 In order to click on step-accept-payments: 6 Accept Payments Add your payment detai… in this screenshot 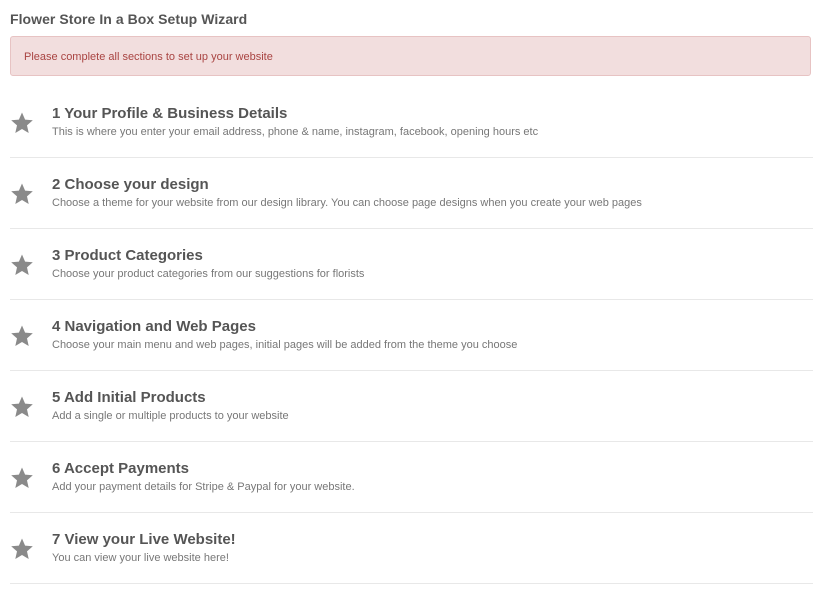, I will do `click(411, 477)`.